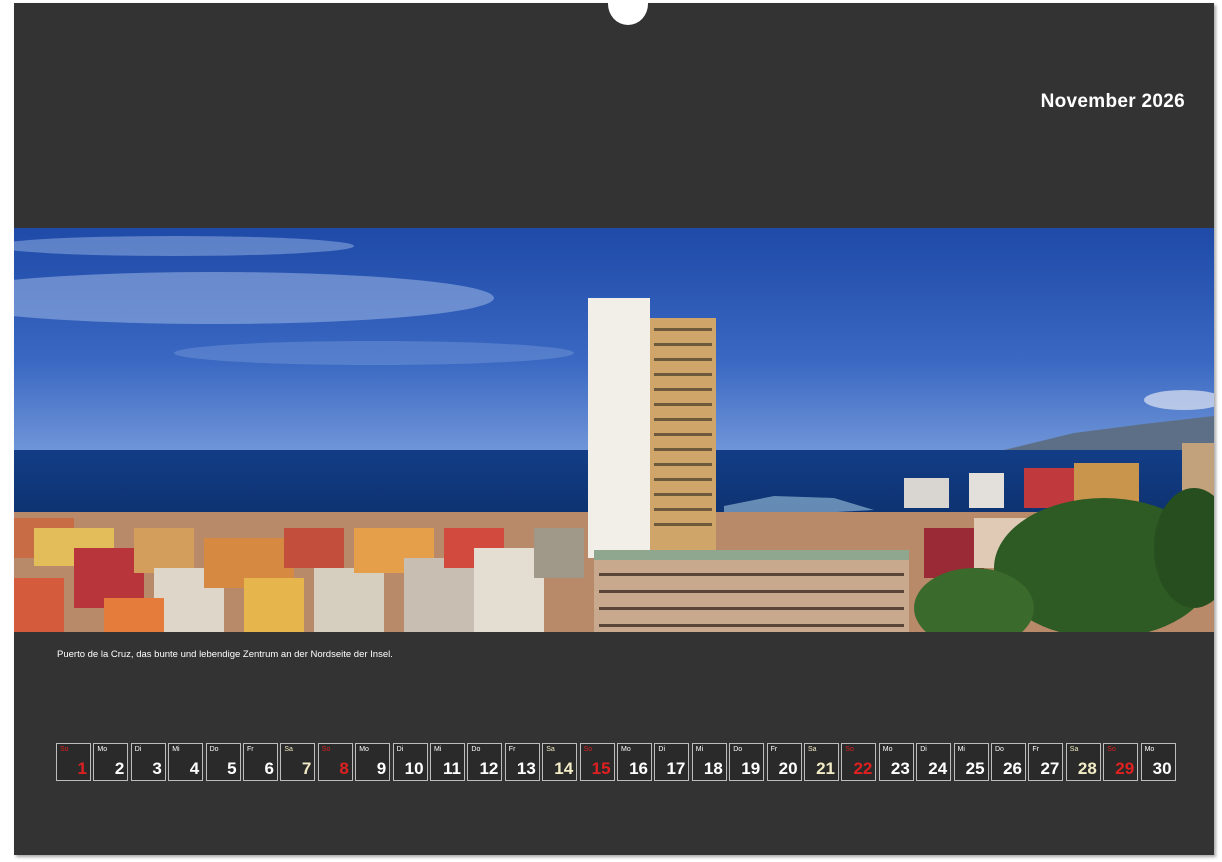  What do you see at coordinates (788, 768) in the screenshot?
I see `day-number: 20` at bounding box center [788, 768].